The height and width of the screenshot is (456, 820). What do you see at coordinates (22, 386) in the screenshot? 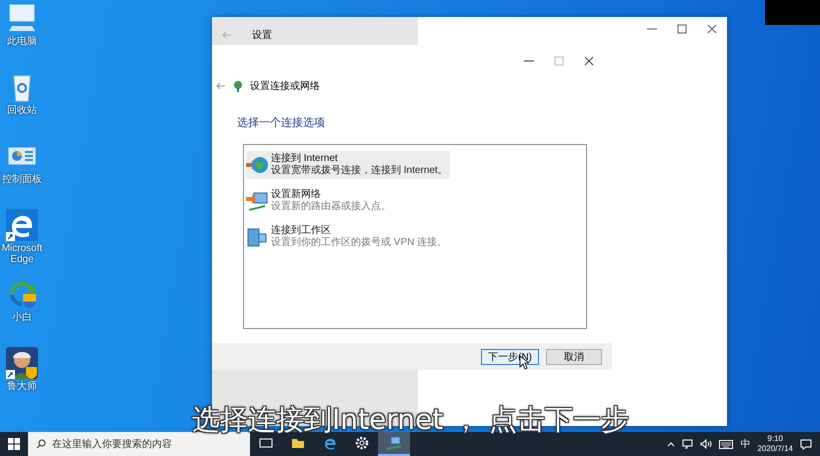
I see `desktop-icon-label: 鲁大师` at bounding box center [22, 386].